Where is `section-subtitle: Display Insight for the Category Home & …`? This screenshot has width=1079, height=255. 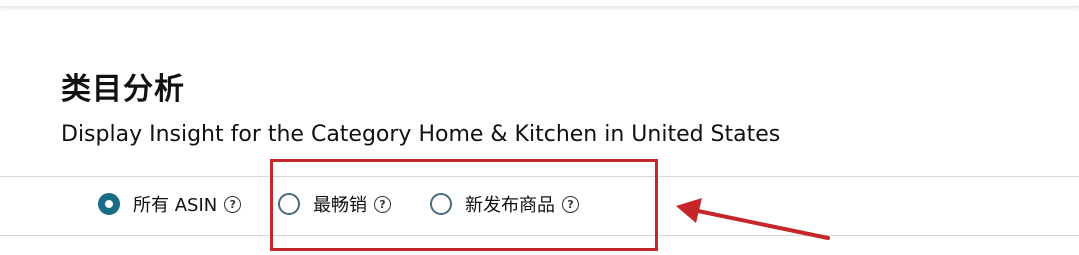 section-subtitle: Display Insight for the Category Home & … is located at coordinates (421, 134).